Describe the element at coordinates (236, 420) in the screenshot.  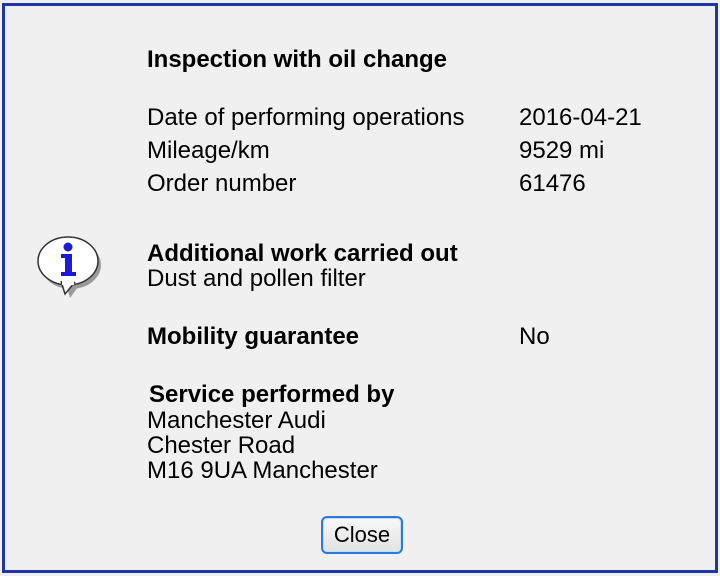
I see `service-line: Manchester Audi` at that location.